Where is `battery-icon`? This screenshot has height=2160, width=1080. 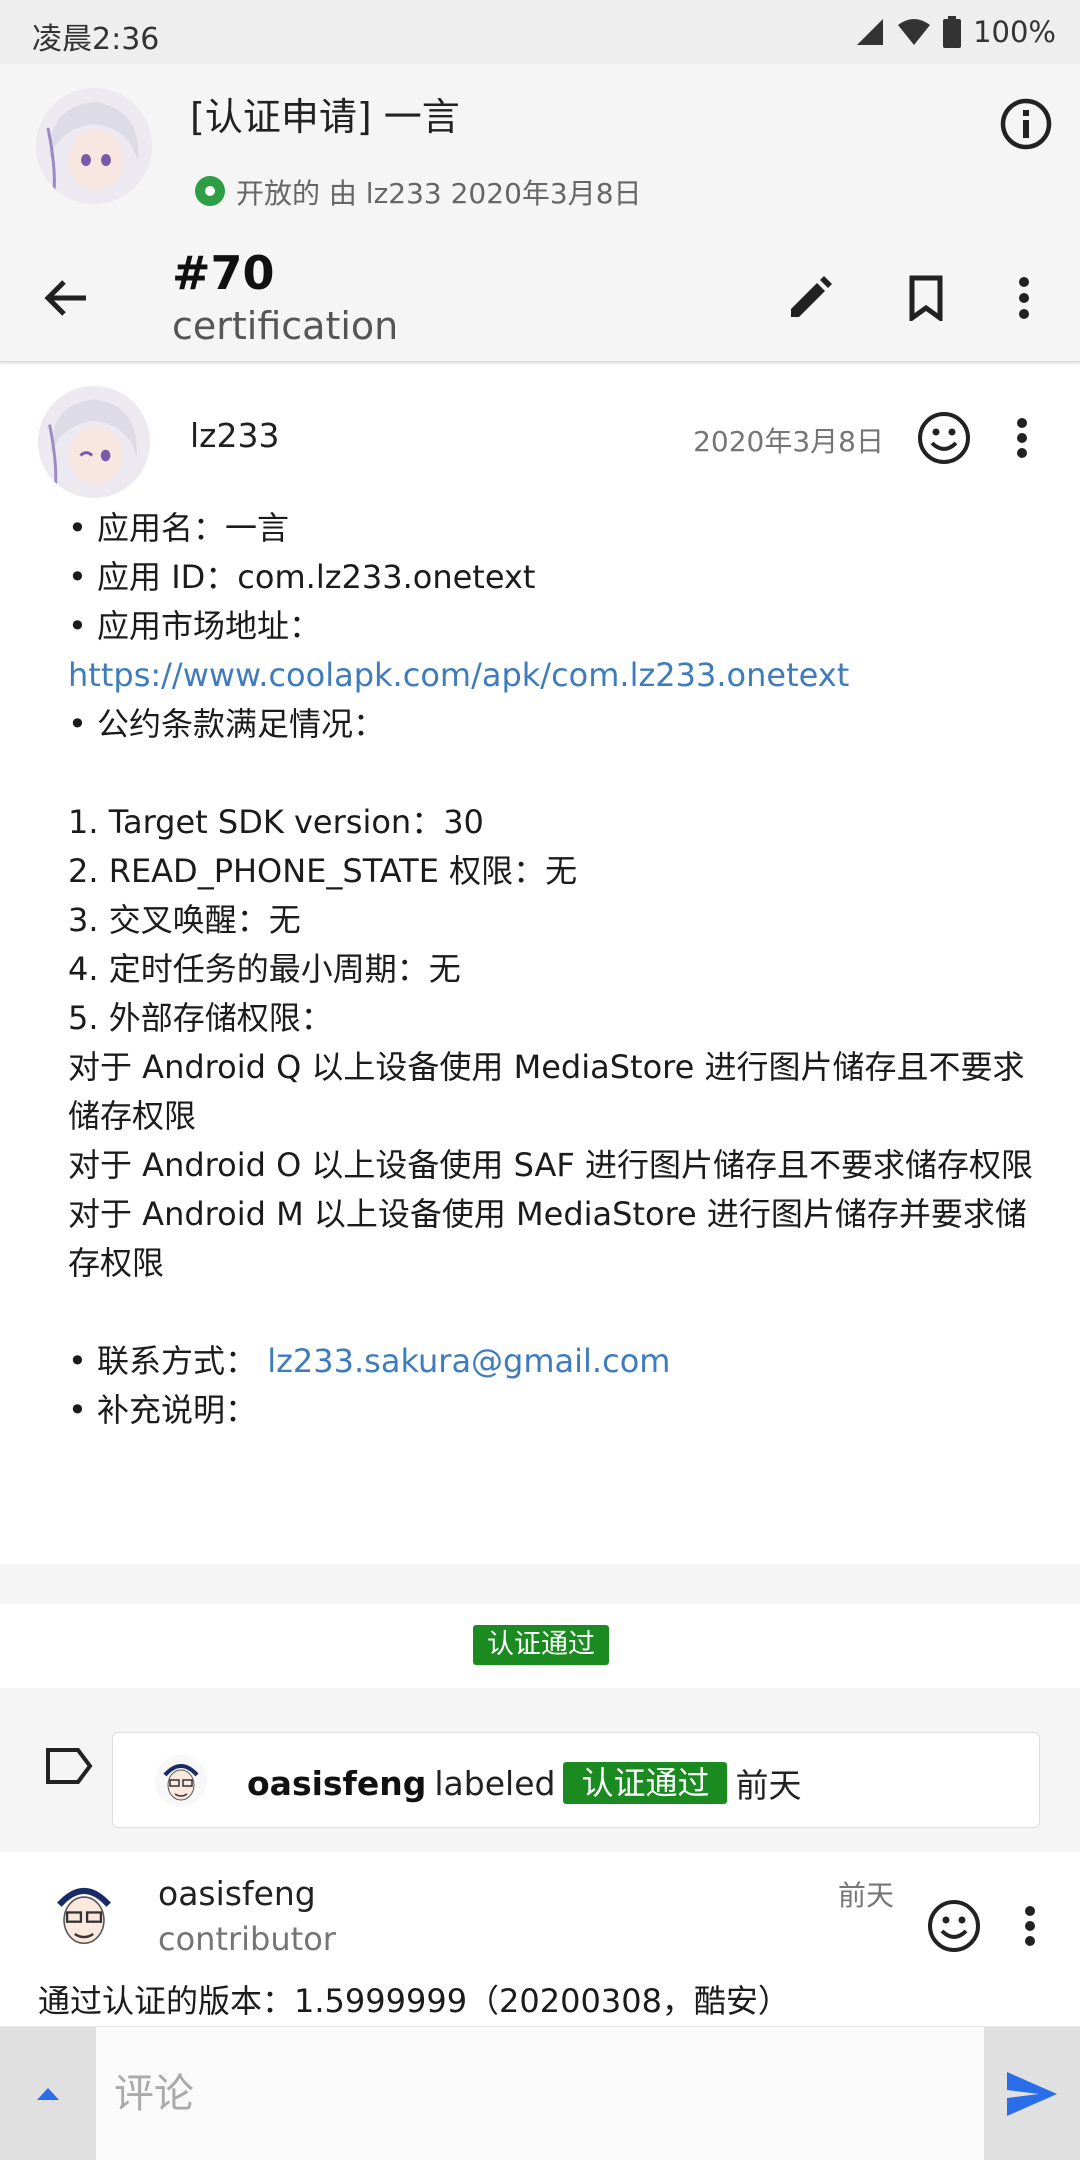 battery-icon is located at coordinates (952, 32).